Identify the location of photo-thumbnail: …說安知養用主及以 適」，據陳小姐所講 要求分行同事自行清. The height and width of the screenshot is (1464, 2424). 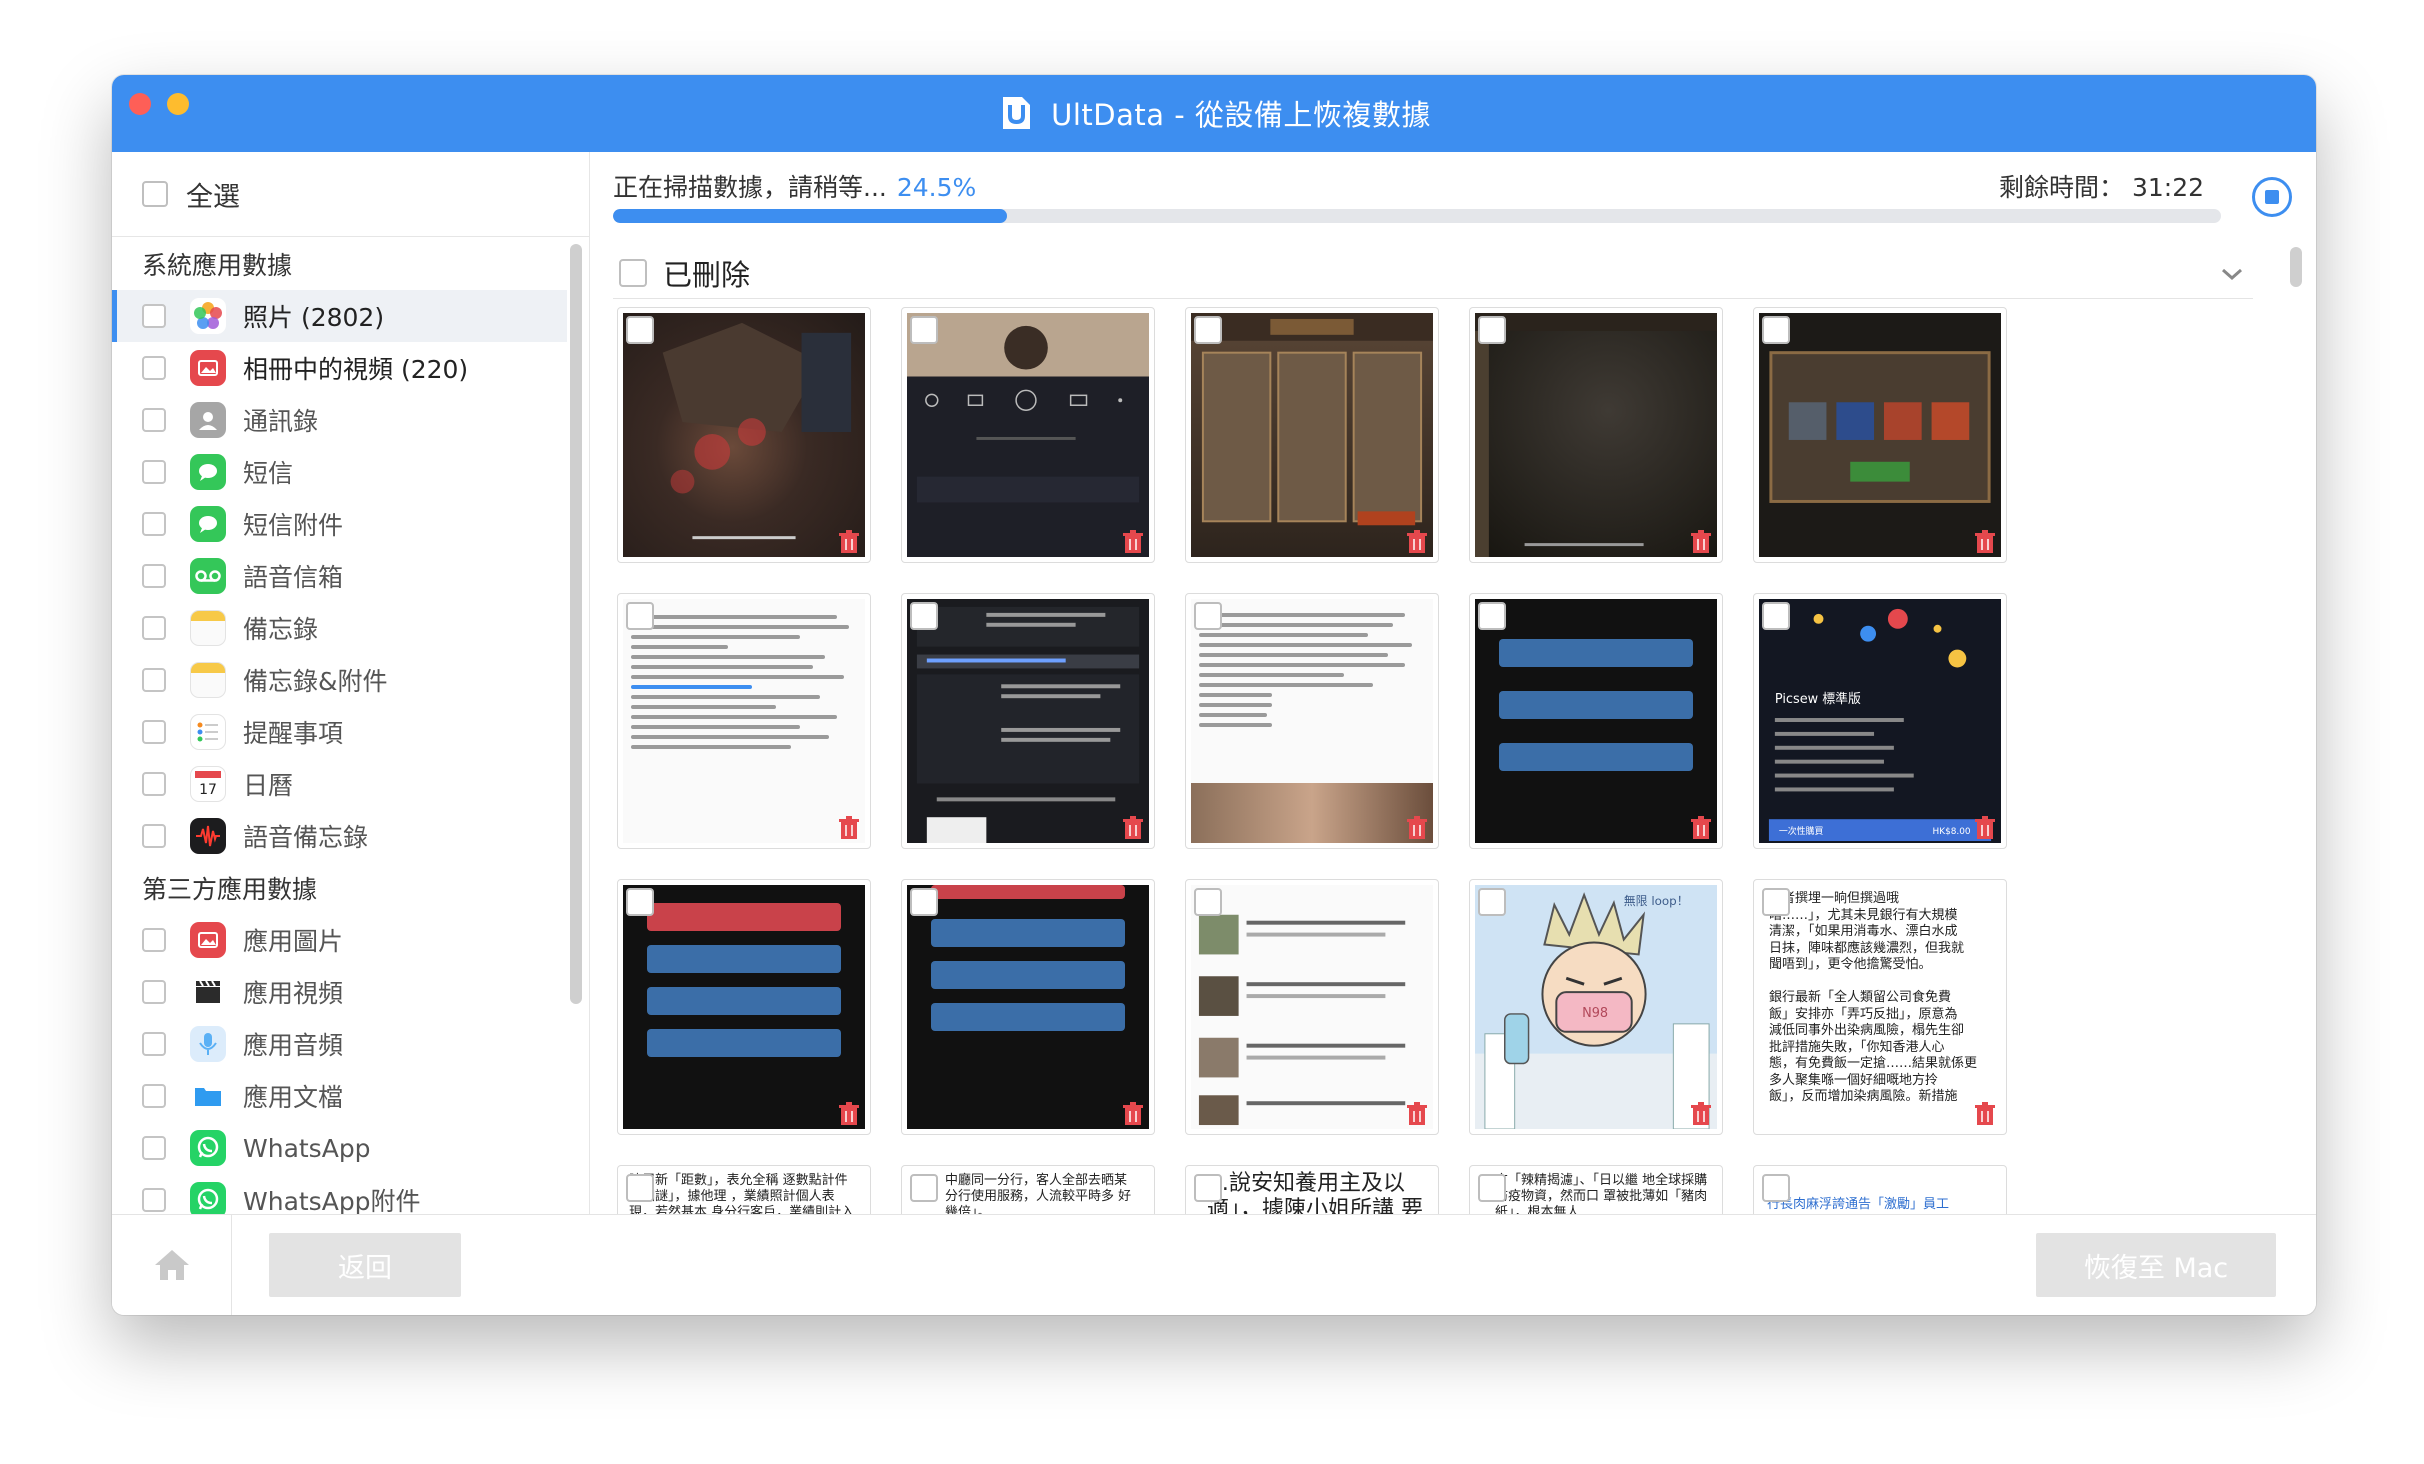
(1312, 1190).